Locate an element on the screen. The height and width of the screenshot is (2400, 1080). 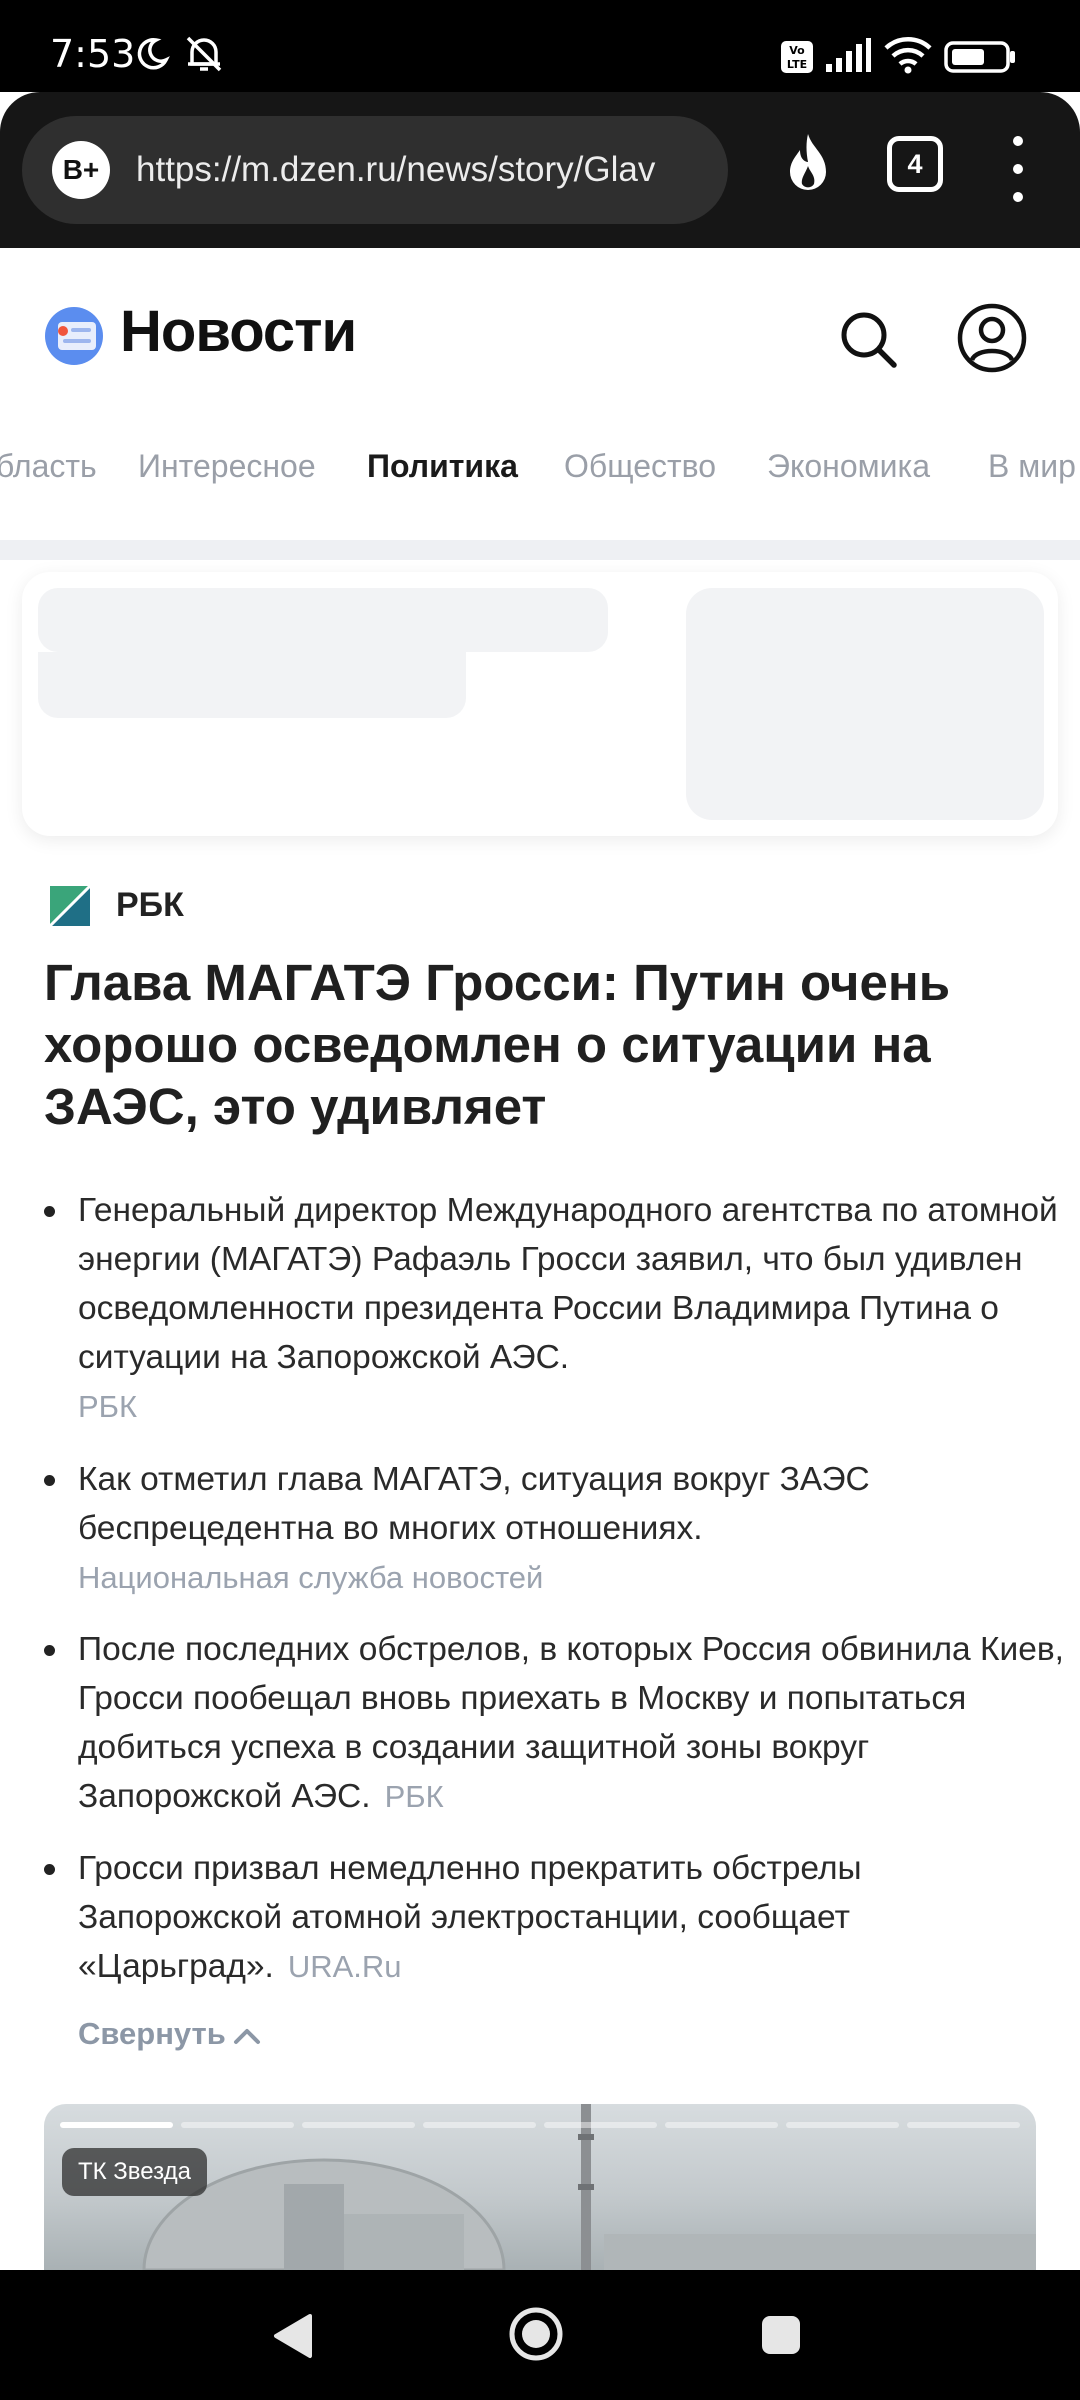
tab-interesting: Интересное is located at coordinates (227, 466).